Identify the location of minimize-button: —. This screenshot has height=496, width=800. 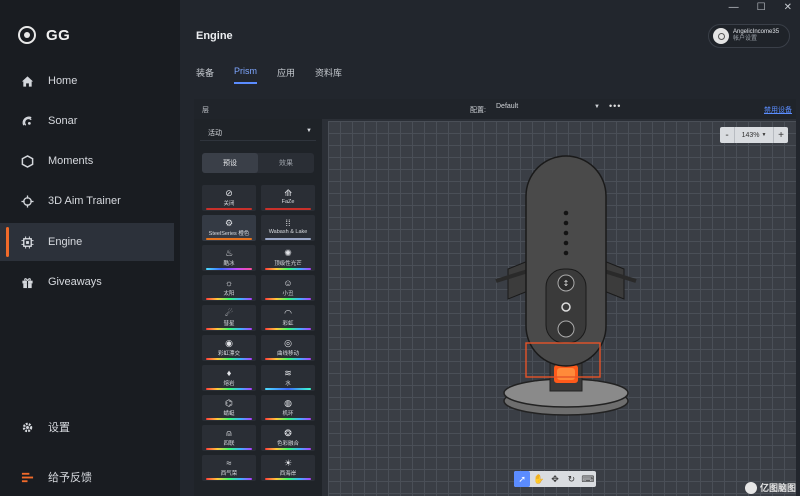
(734, 7).